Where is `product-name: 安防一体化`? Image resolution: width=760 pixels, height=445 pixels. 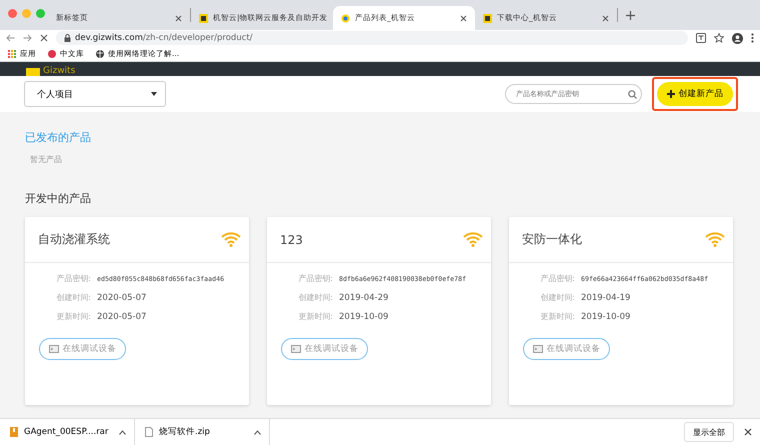
product-name: 安防一体化 is located at coordinates (552, 239).